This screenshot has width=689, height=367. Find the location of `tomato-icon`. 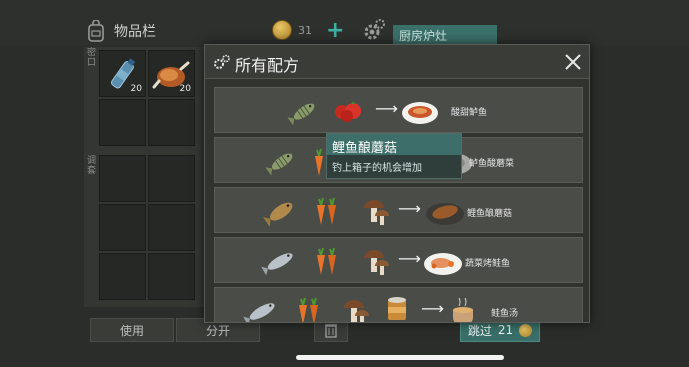

tomato-icon is located at coordinates (348, 111).